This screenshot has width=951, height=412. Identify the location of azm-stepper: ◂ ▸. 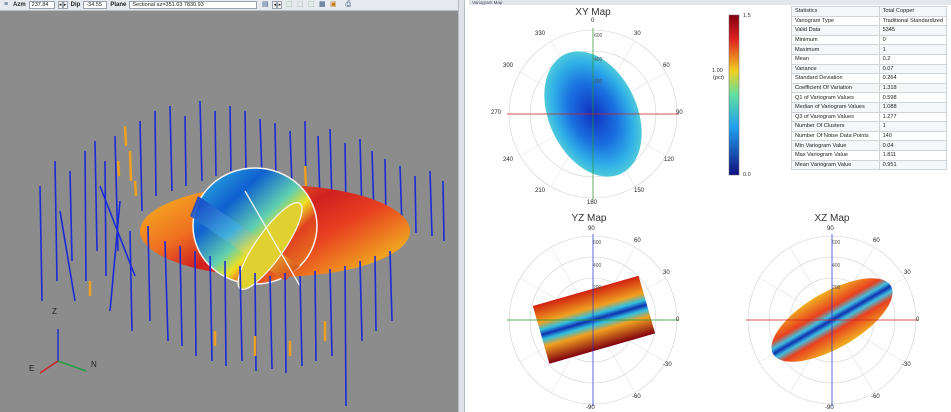
(62, 5).